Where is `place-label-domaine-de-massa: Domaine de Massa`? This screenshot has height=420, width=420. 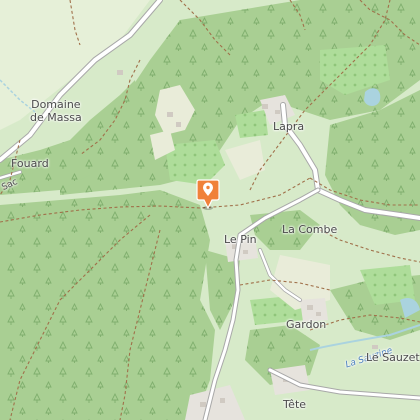 place-label-domaine-de-massa: Domaine de Massa is located at coordinates (56, 111).